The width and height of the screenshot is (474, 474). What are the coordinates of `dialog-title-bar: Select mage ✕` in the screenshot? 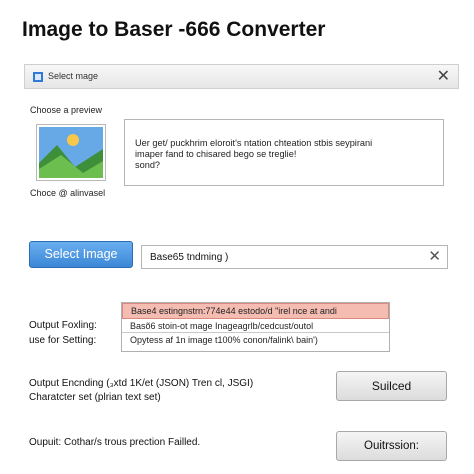 It's located at (241, 76).